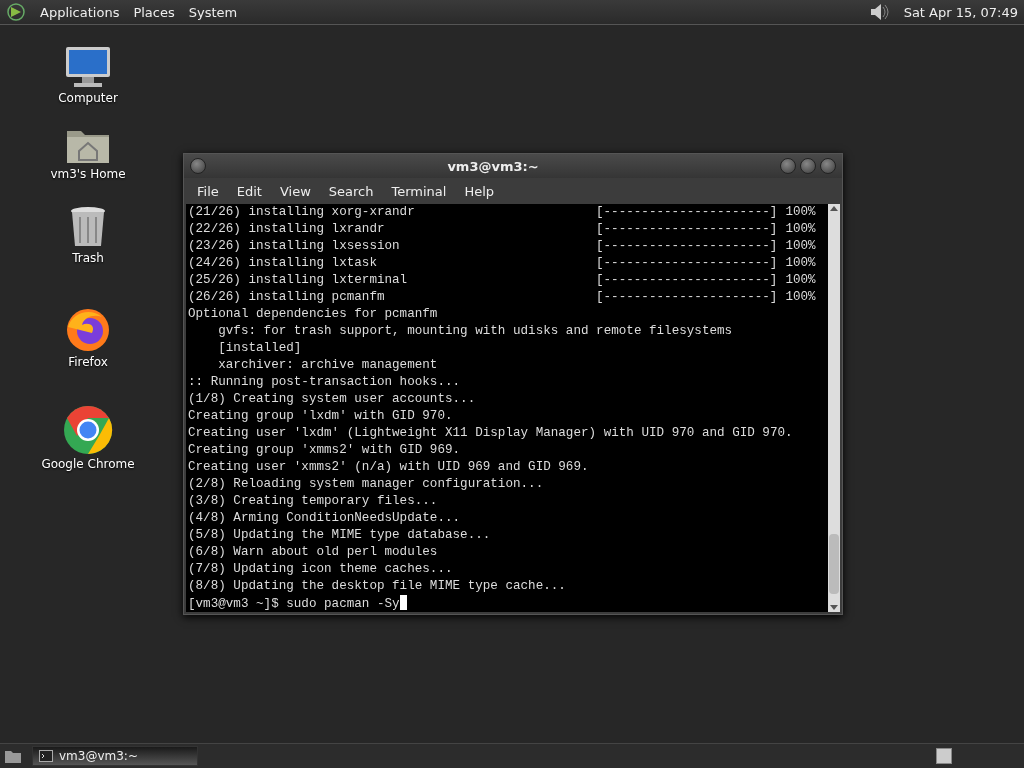 The height and width of the screenshot is (768, 1024). Describe the element at coordinates (88, 174) in the screenshot. I see `desktop-icon-label: vm3's Home` at that location.